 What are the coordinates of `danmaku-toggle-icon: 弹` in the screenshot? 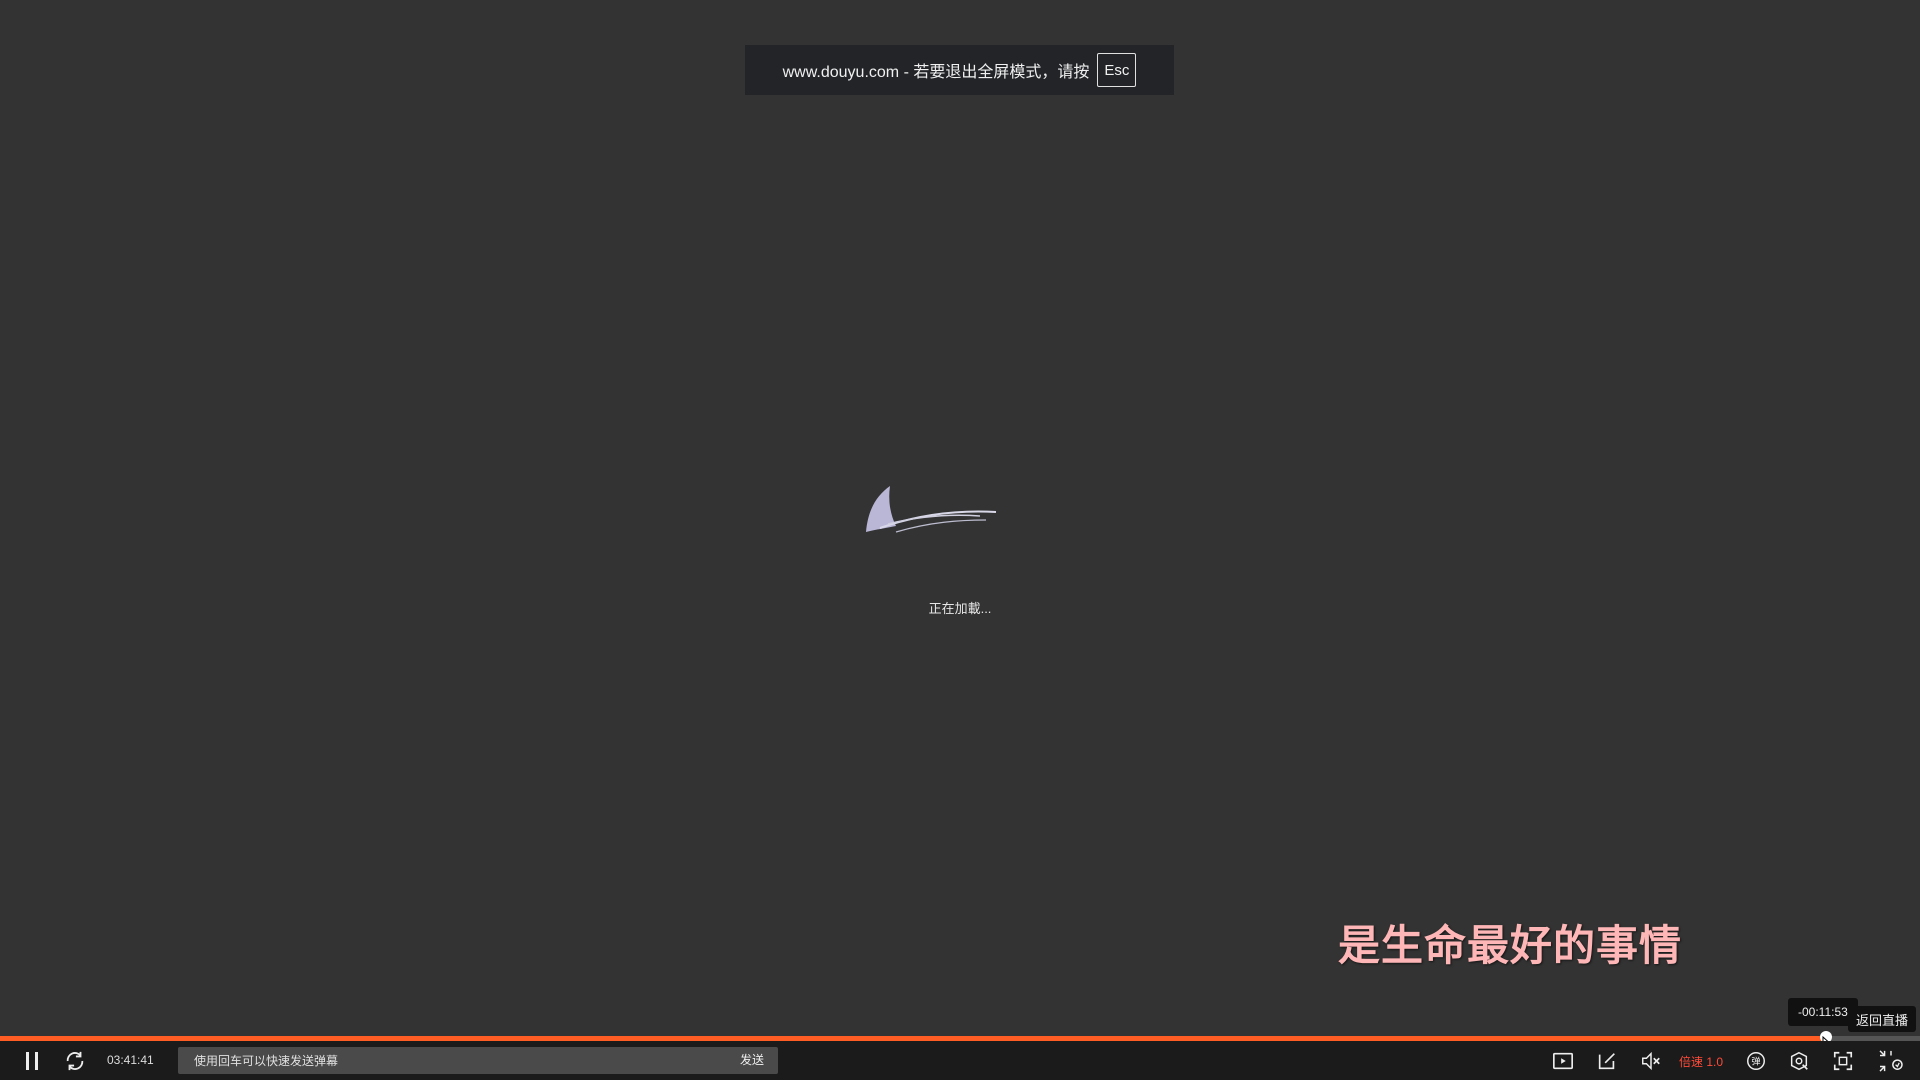 It's located at (1756, 1061).